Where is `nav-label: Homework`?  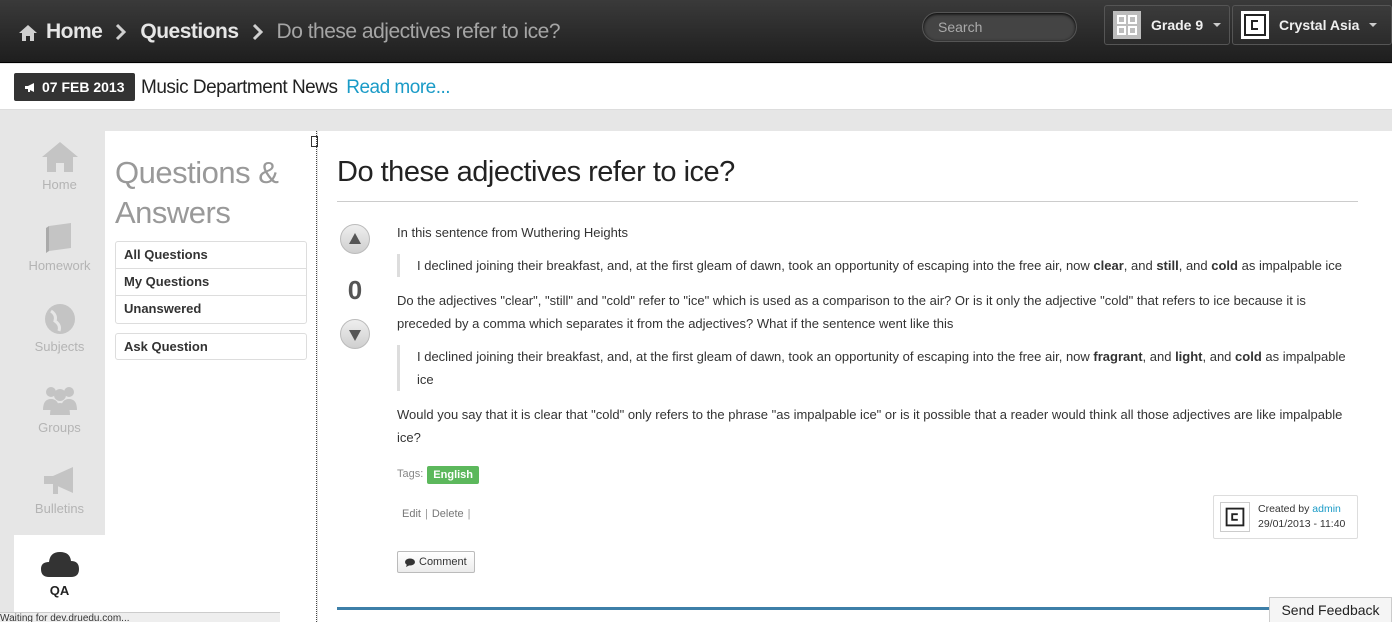
nav-label: Homework is located at coordinates (59, 265).